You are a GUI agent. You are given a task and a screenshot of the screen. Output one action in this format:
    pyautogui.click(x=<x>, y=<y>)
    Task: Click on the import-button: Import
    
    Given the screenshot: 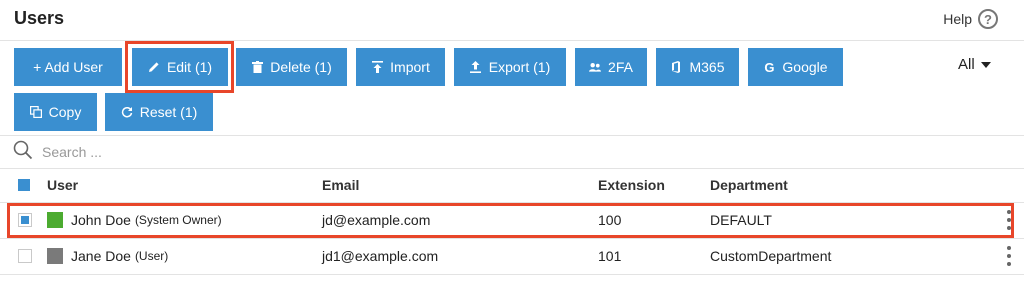 What is the action you would take?
    pyautogui.click(x=400, y=67)
    